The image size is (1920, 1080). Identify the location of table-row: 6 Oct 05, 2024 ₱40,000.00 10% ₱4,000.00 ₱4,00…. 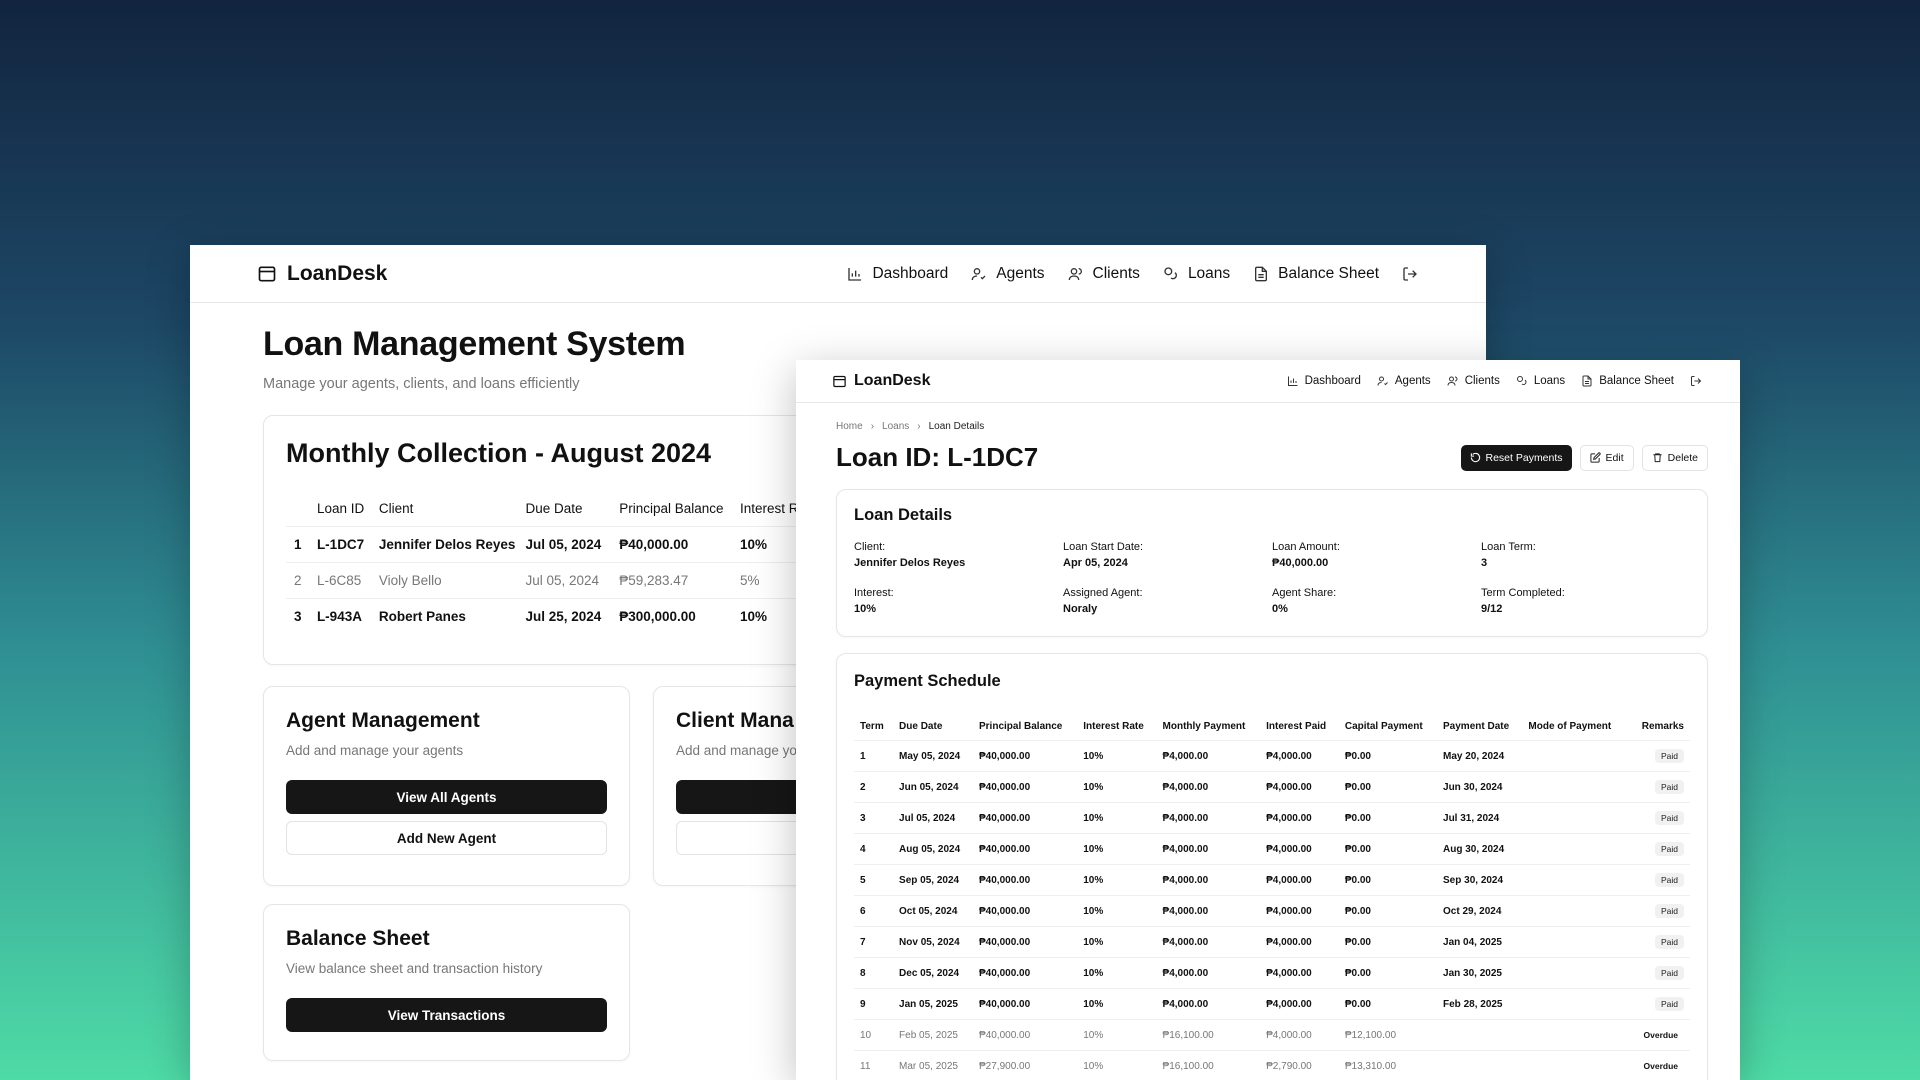
(1272, 911).